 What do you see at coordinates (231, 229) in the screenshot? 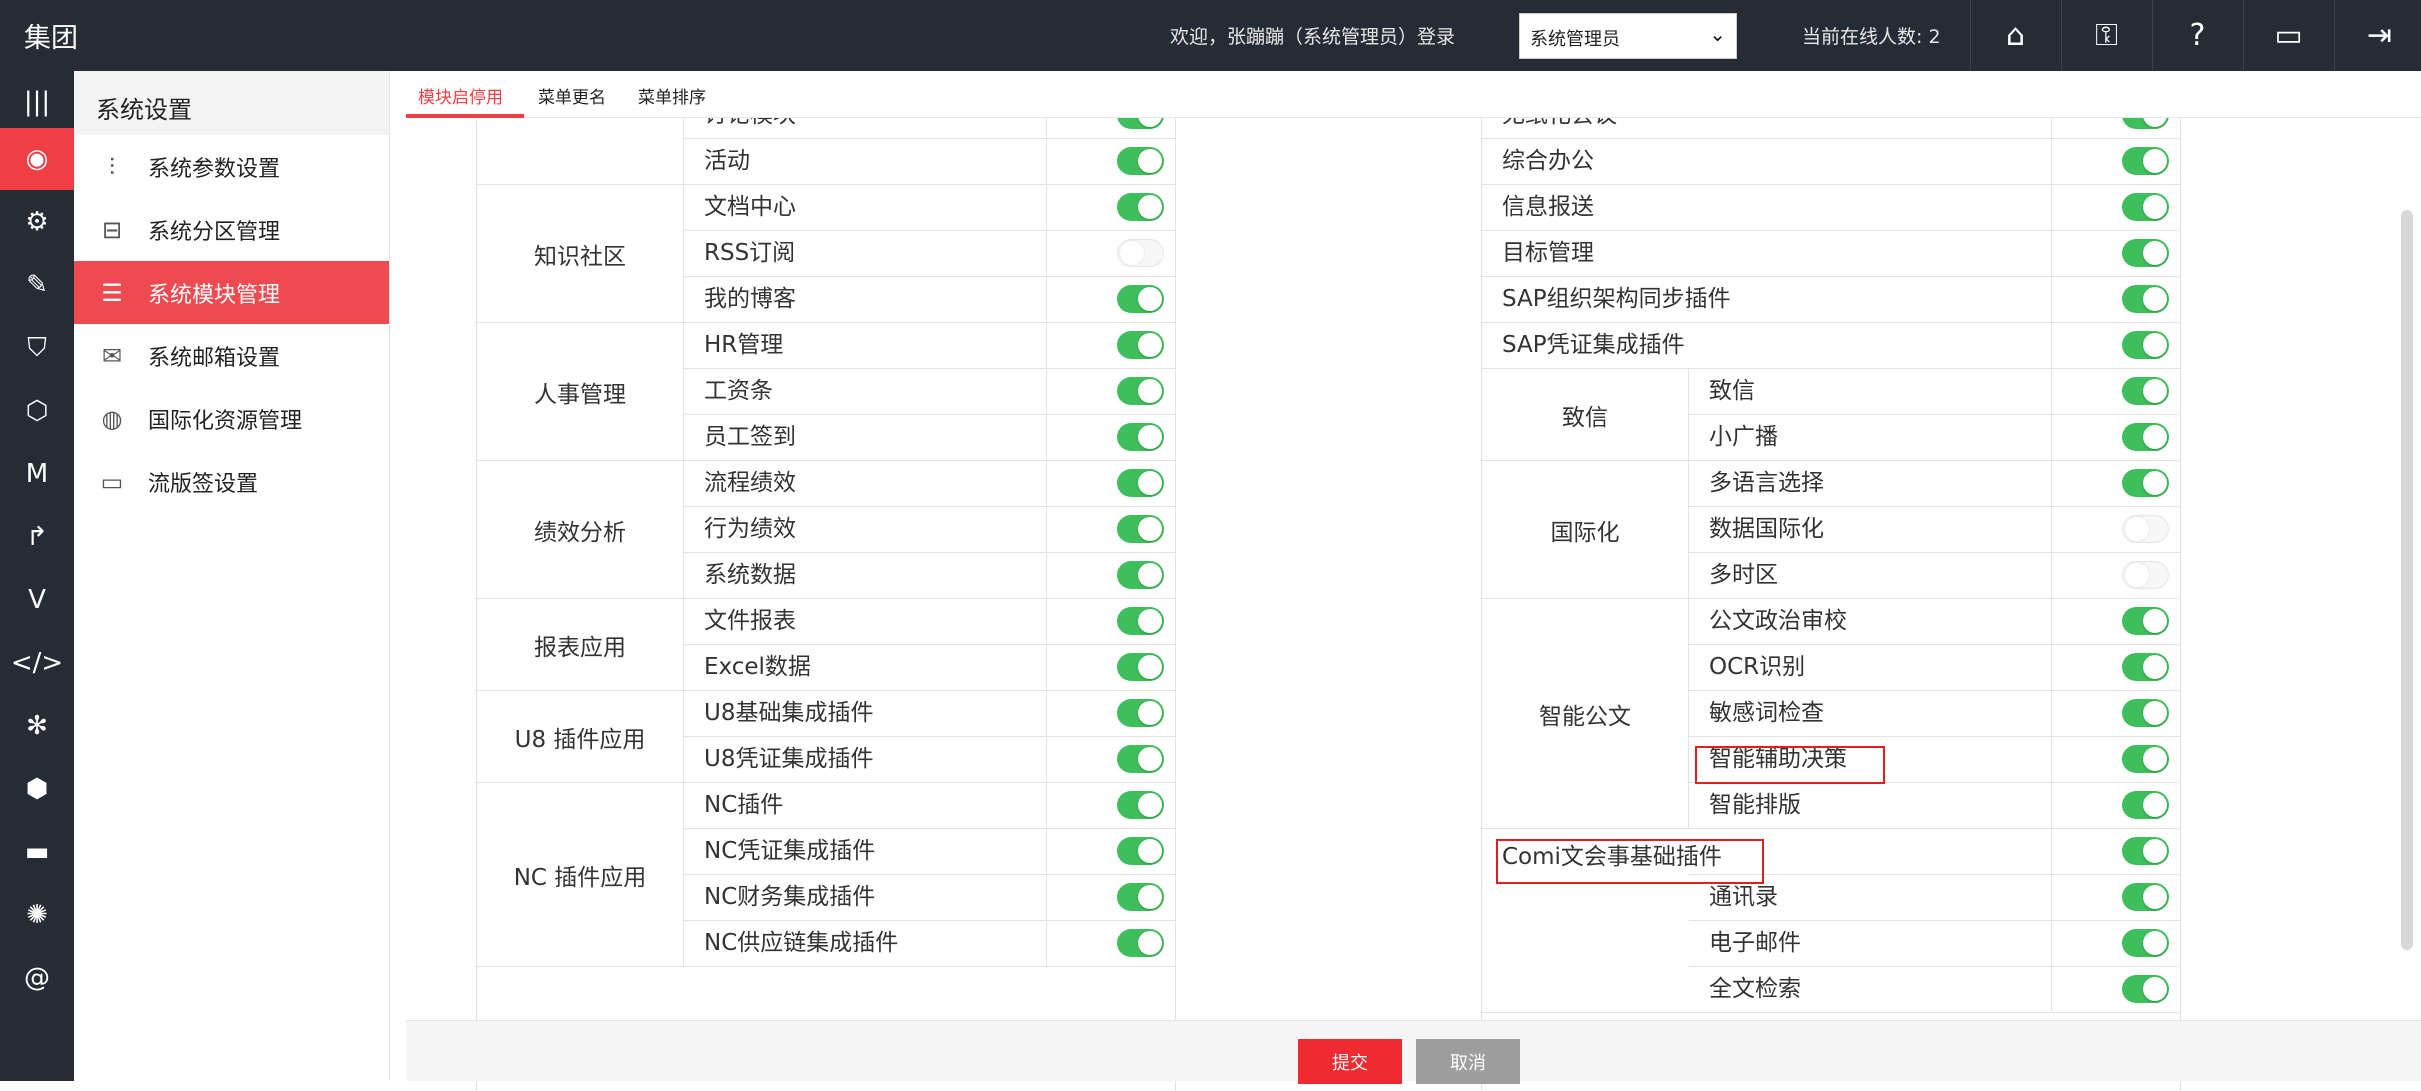
I see `nav-item-partition: ⊟ 系统分区管理` at bounding box center [231, 229].